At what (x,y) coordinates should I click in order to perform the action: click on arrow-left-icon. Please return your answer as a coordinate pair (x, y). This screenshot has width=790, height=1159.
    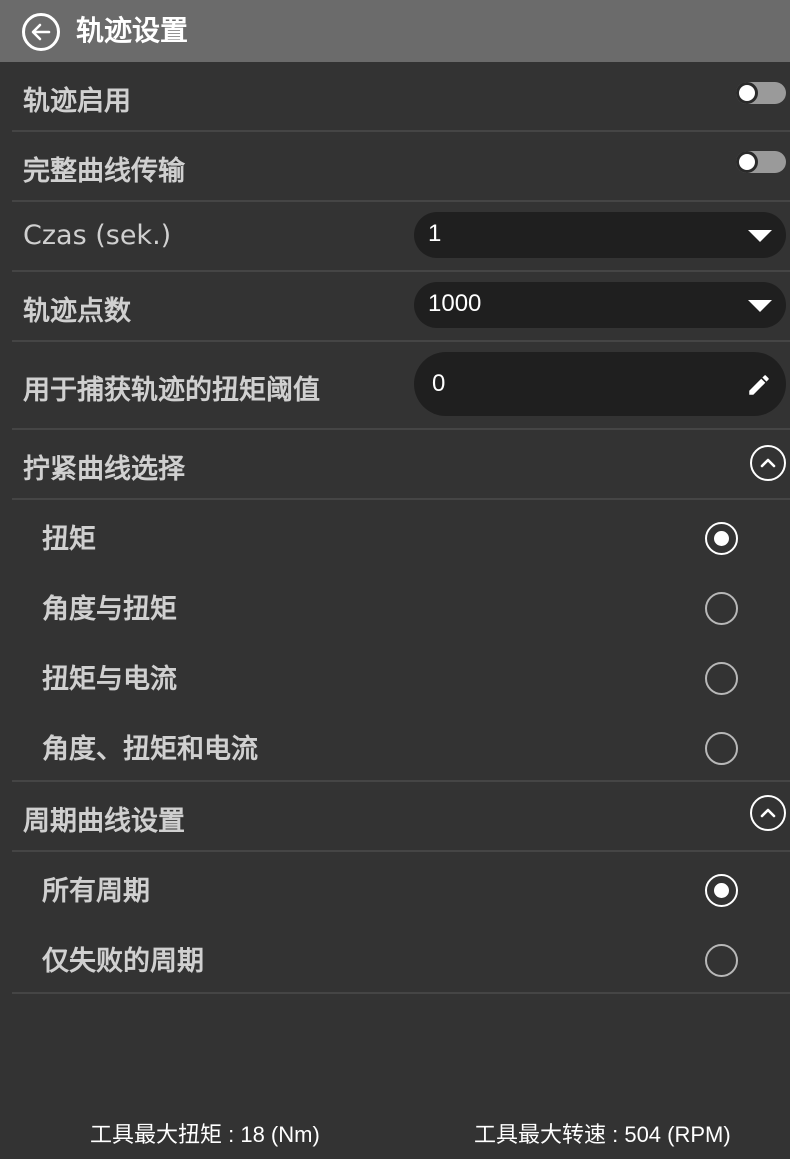
    Looking at the image, I should click on (41, 32).